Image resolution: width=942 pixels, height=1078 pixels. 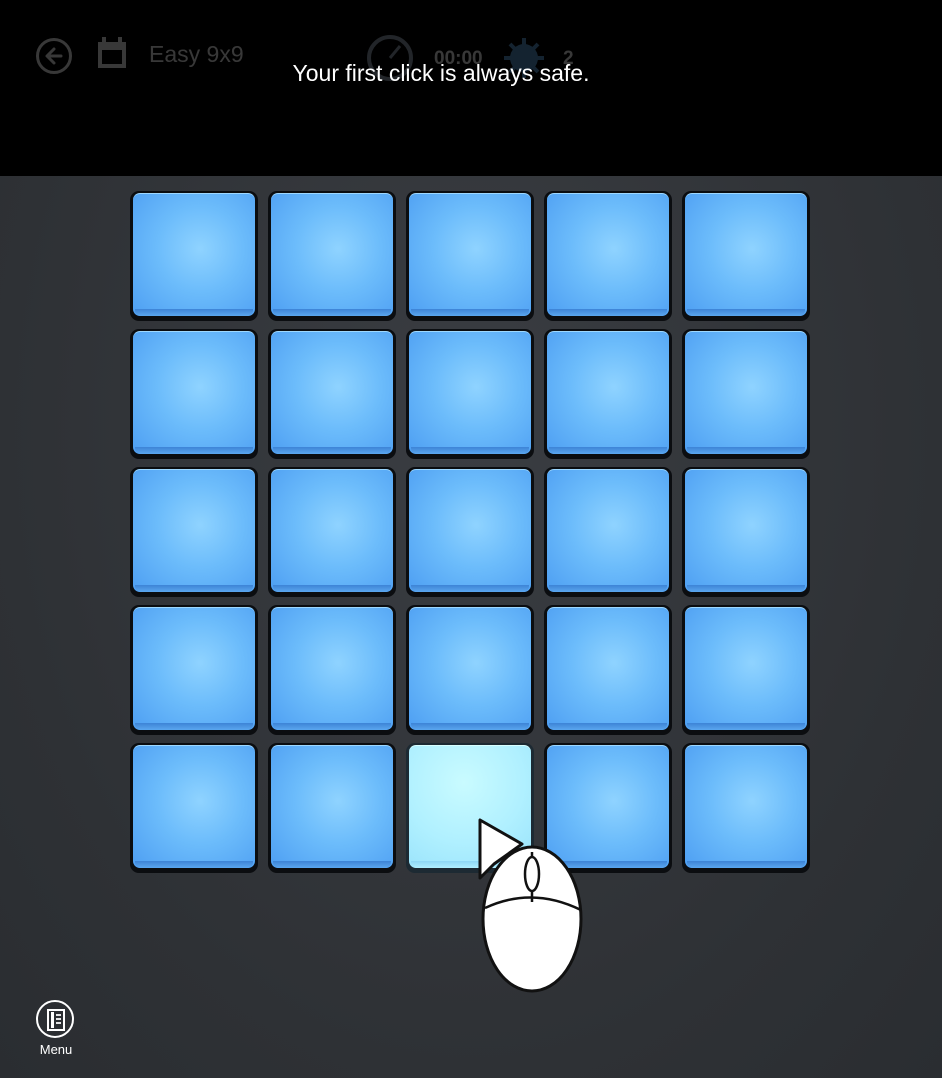 I want to click on tile-r4-c4, so click(x=608, y=670).